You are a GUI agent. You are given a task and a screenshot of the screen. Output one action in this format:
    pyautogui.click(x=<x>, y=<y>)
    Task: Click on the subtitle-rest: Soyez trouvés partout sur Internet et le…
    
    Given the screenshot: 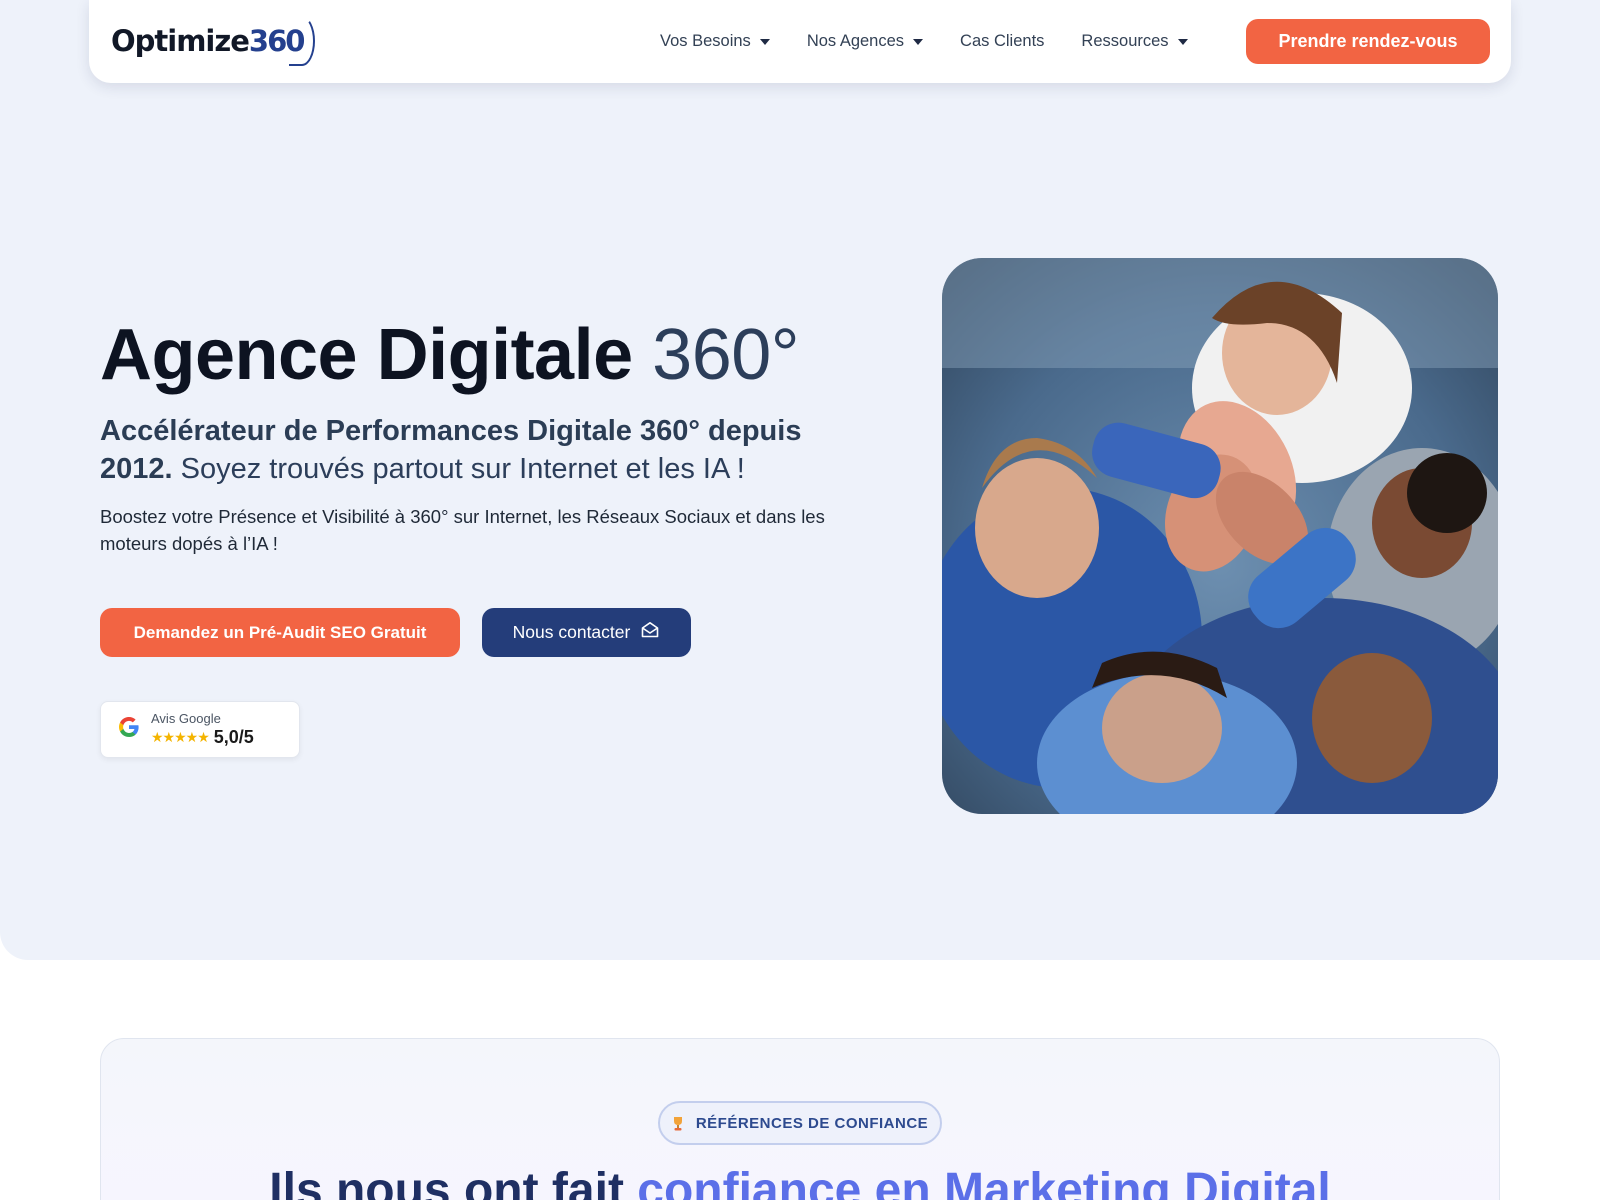 What is the action you would take?
    pyautogui.click(x=462, y=469)
    